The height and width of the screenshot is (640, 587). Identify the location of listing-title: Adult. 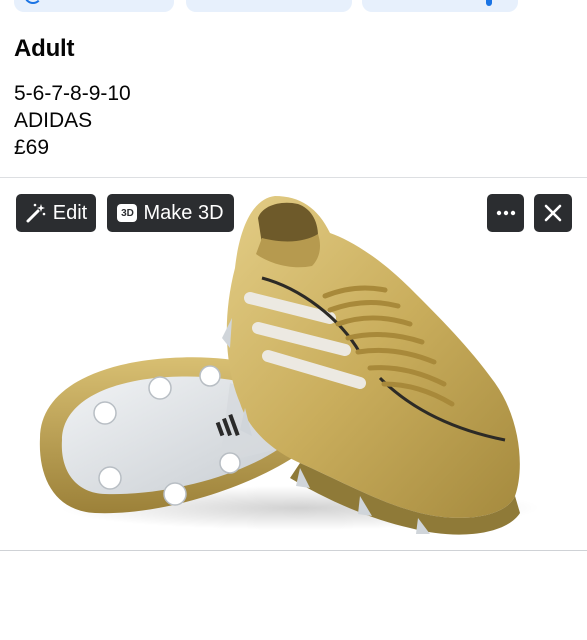
(44, 48).